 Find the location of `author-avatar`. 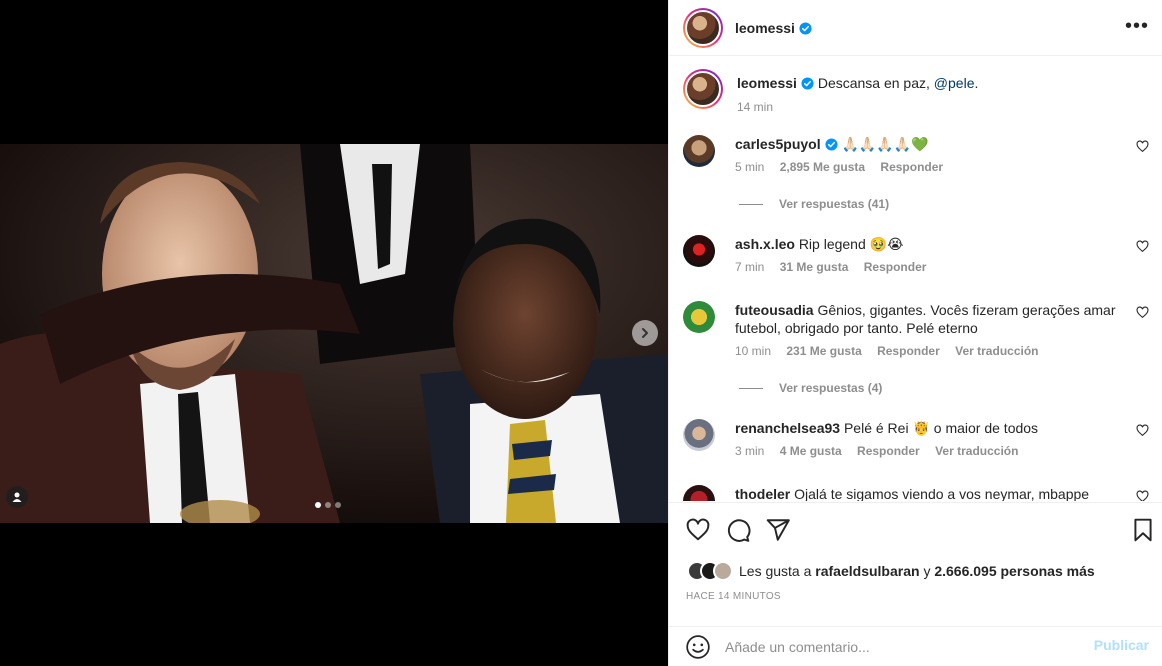

author-avatar is located at coordinates (703, 27).